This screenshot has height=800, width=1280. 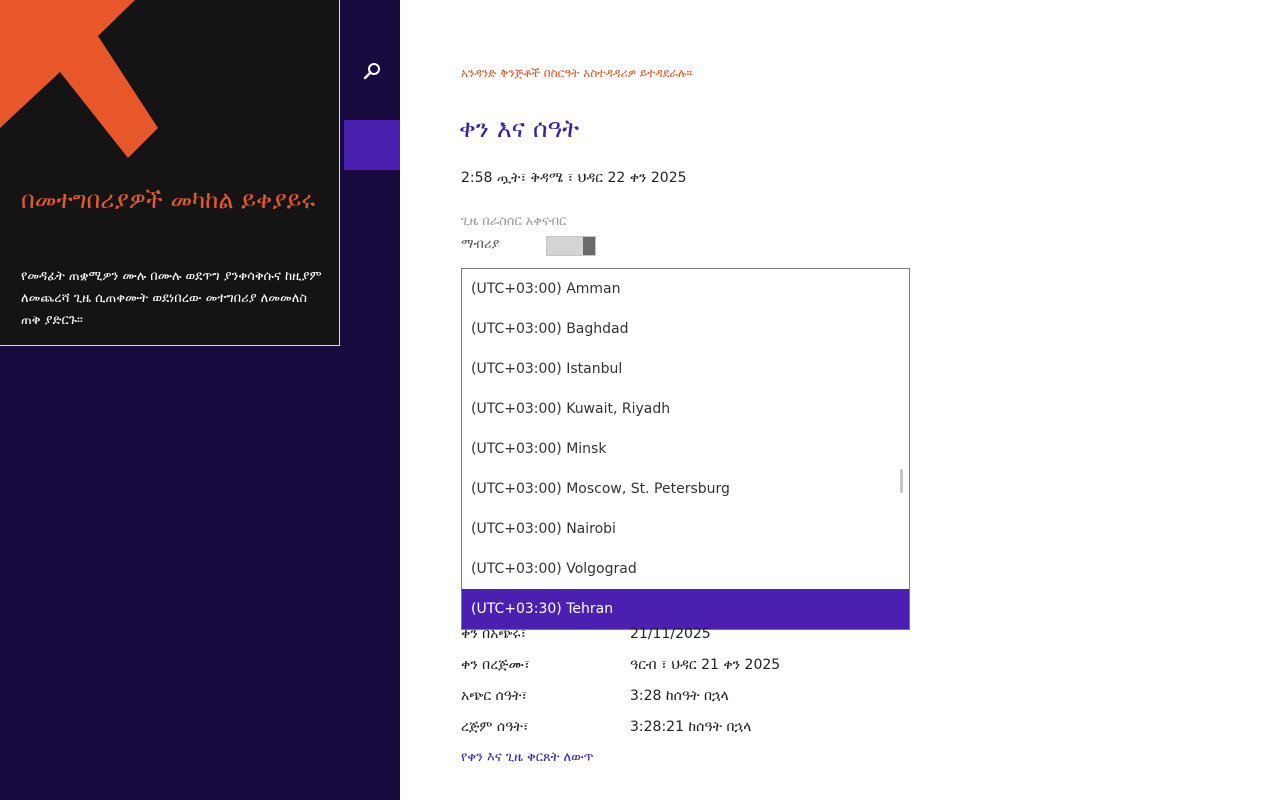 What do you see at coordinates (495, 727) in the screenshot?
I see `long-time-label: ረጅም ሰዓት፣` at bounding box center [495, 727].